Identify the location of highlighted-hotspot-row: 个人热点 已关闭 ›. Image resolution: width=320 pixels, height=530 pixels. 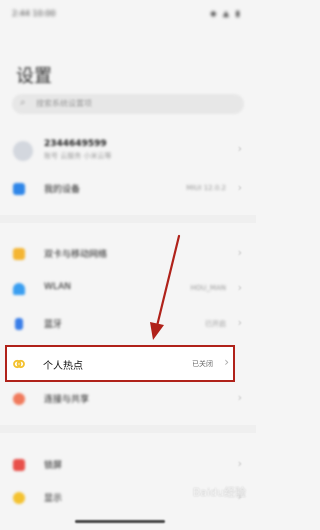
(120, 363).